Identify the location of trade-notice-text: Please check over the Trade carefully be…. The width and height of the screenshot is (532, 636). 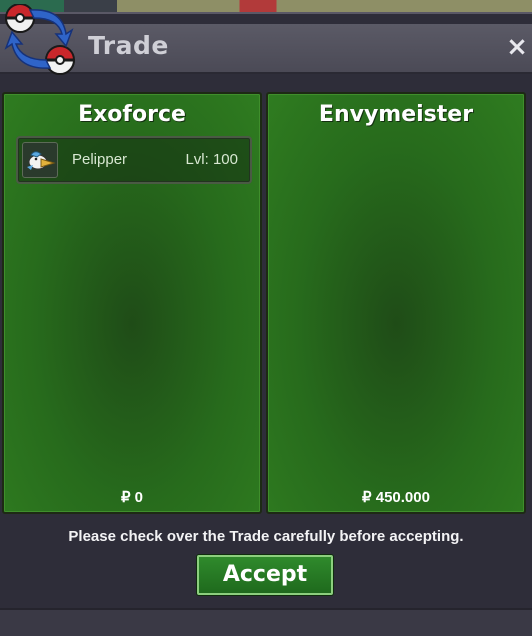
(266, 536).